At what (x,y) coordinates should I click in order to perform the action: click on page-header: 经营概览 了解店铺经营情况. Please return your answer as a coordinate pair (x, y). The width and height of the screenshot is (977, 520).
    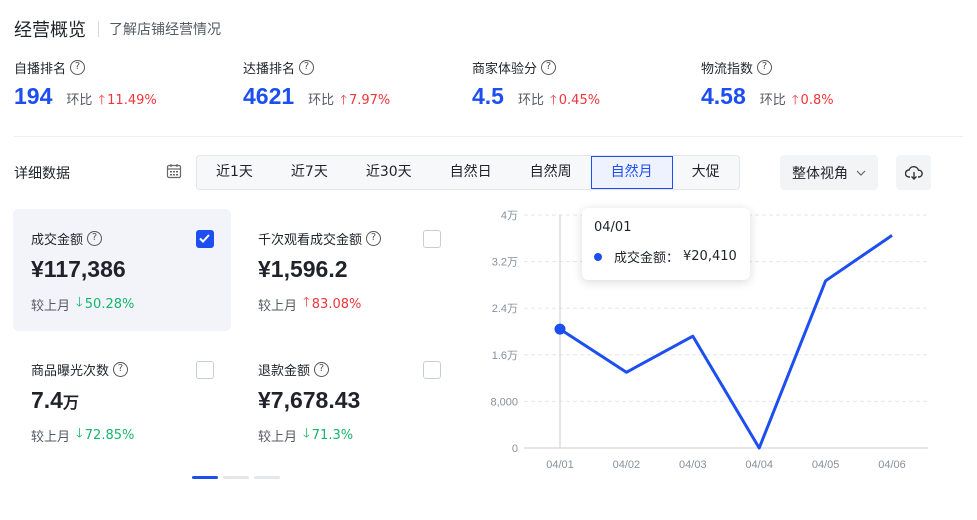
    Looking at the image, I should click on (117, 29).